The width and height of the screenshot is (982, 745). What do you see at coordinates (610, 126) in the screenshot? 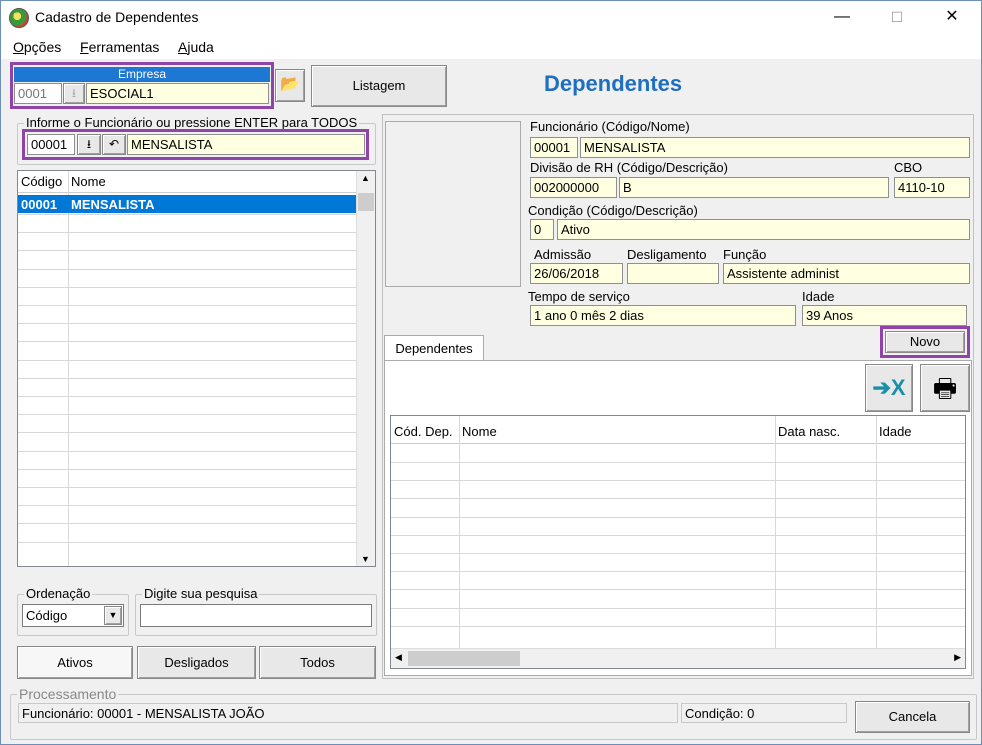
I see `funcionario-label: Funcionário (Código/Nome)` at bounding box center [610, 126].